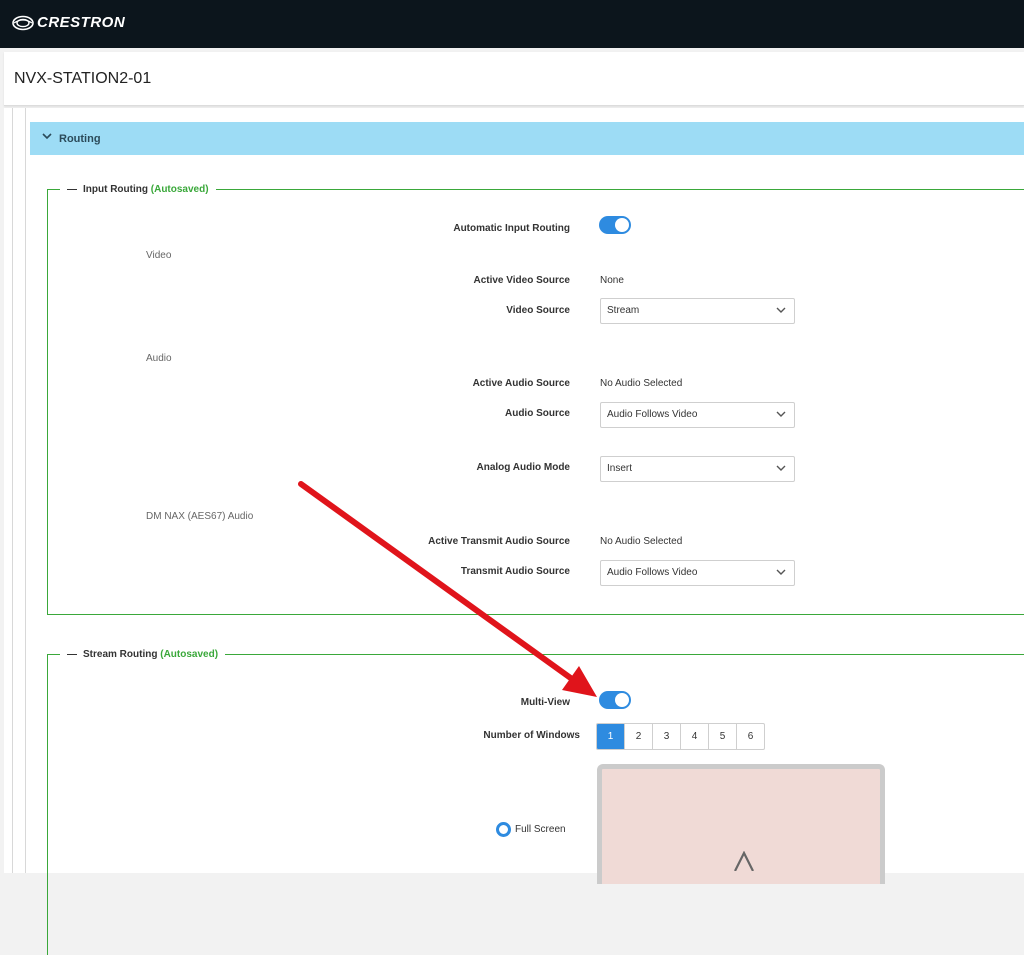  I want to click on device-title-bar: NVX-STATION2-01, so click(514, 79).